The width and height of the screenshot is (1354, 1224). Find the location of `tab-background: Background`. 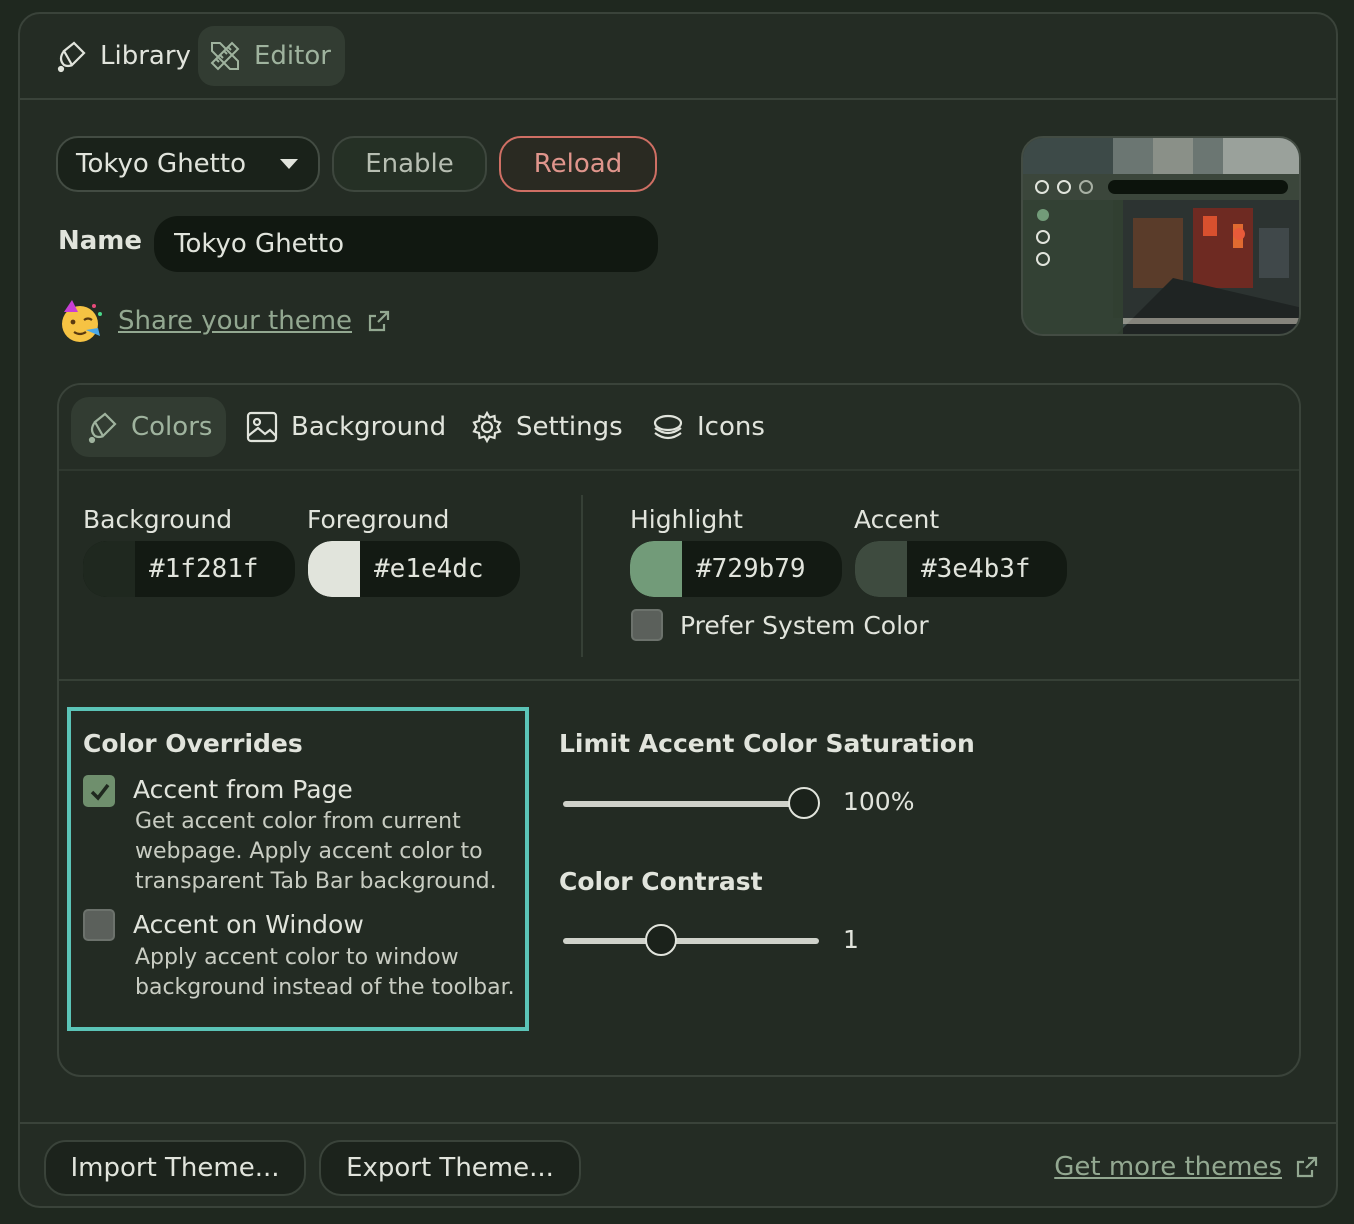

tab-background: Background is located at coordinates (345, 427).